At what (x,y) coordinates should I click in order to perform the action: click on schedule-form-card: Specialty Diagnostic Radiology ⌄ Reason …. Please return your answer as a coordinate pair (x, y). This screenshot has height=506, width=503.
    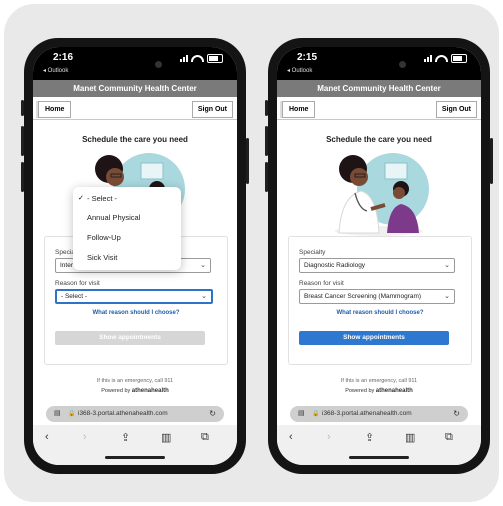
    Looking at the image, I should click on (380, 300).